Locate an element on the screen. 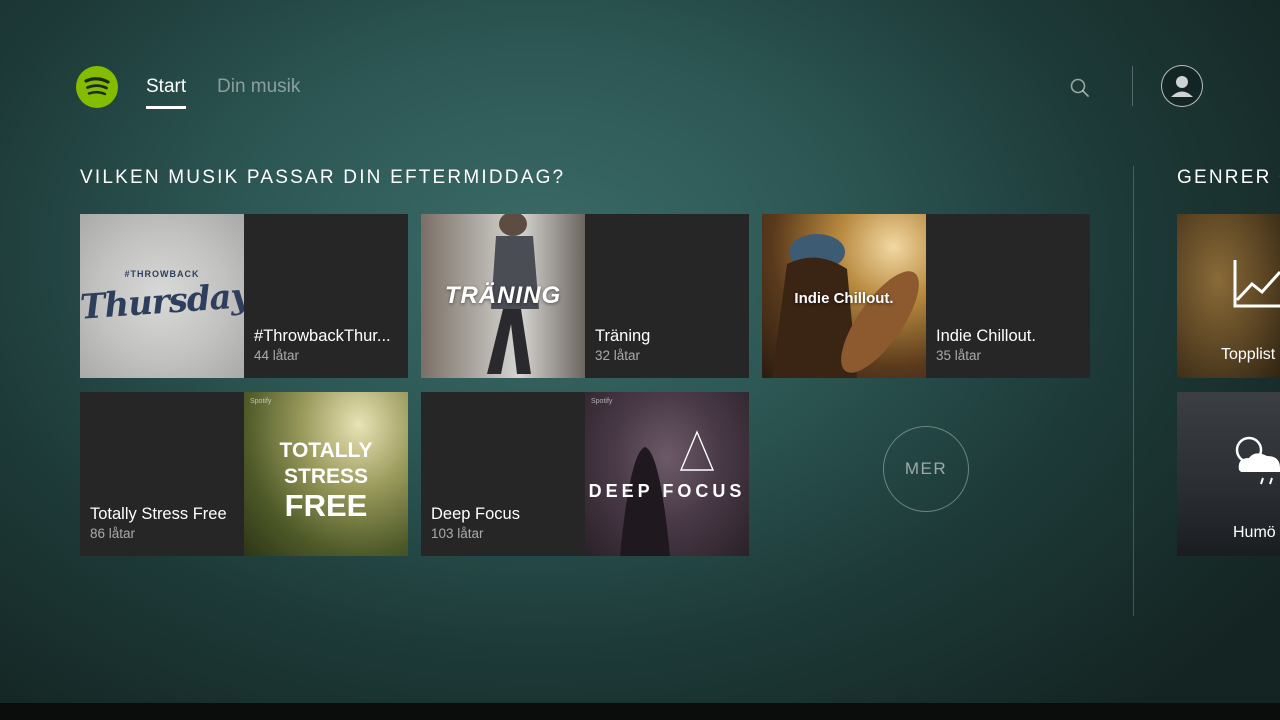 This screenshot has height=720, width=1280. playlist-card-traning: TRÄNING Träning 32 låtar is located at coordinates (585, 296).